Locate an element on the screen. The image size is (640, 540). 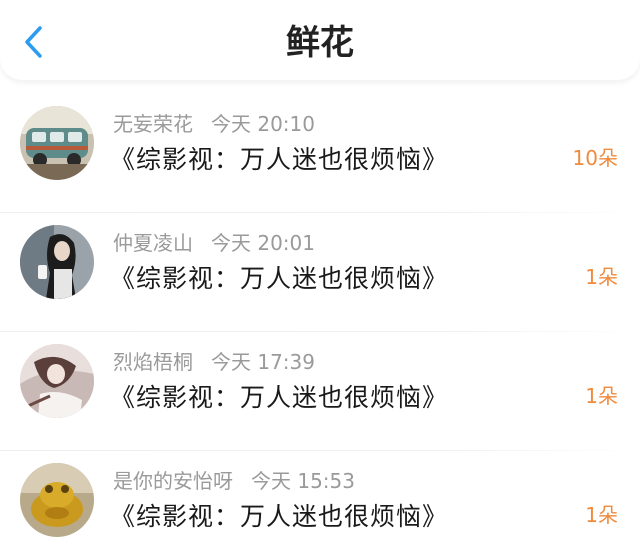
meta-line: 无妄荣花 今天 20:10 is located at coordinates (214, 122).